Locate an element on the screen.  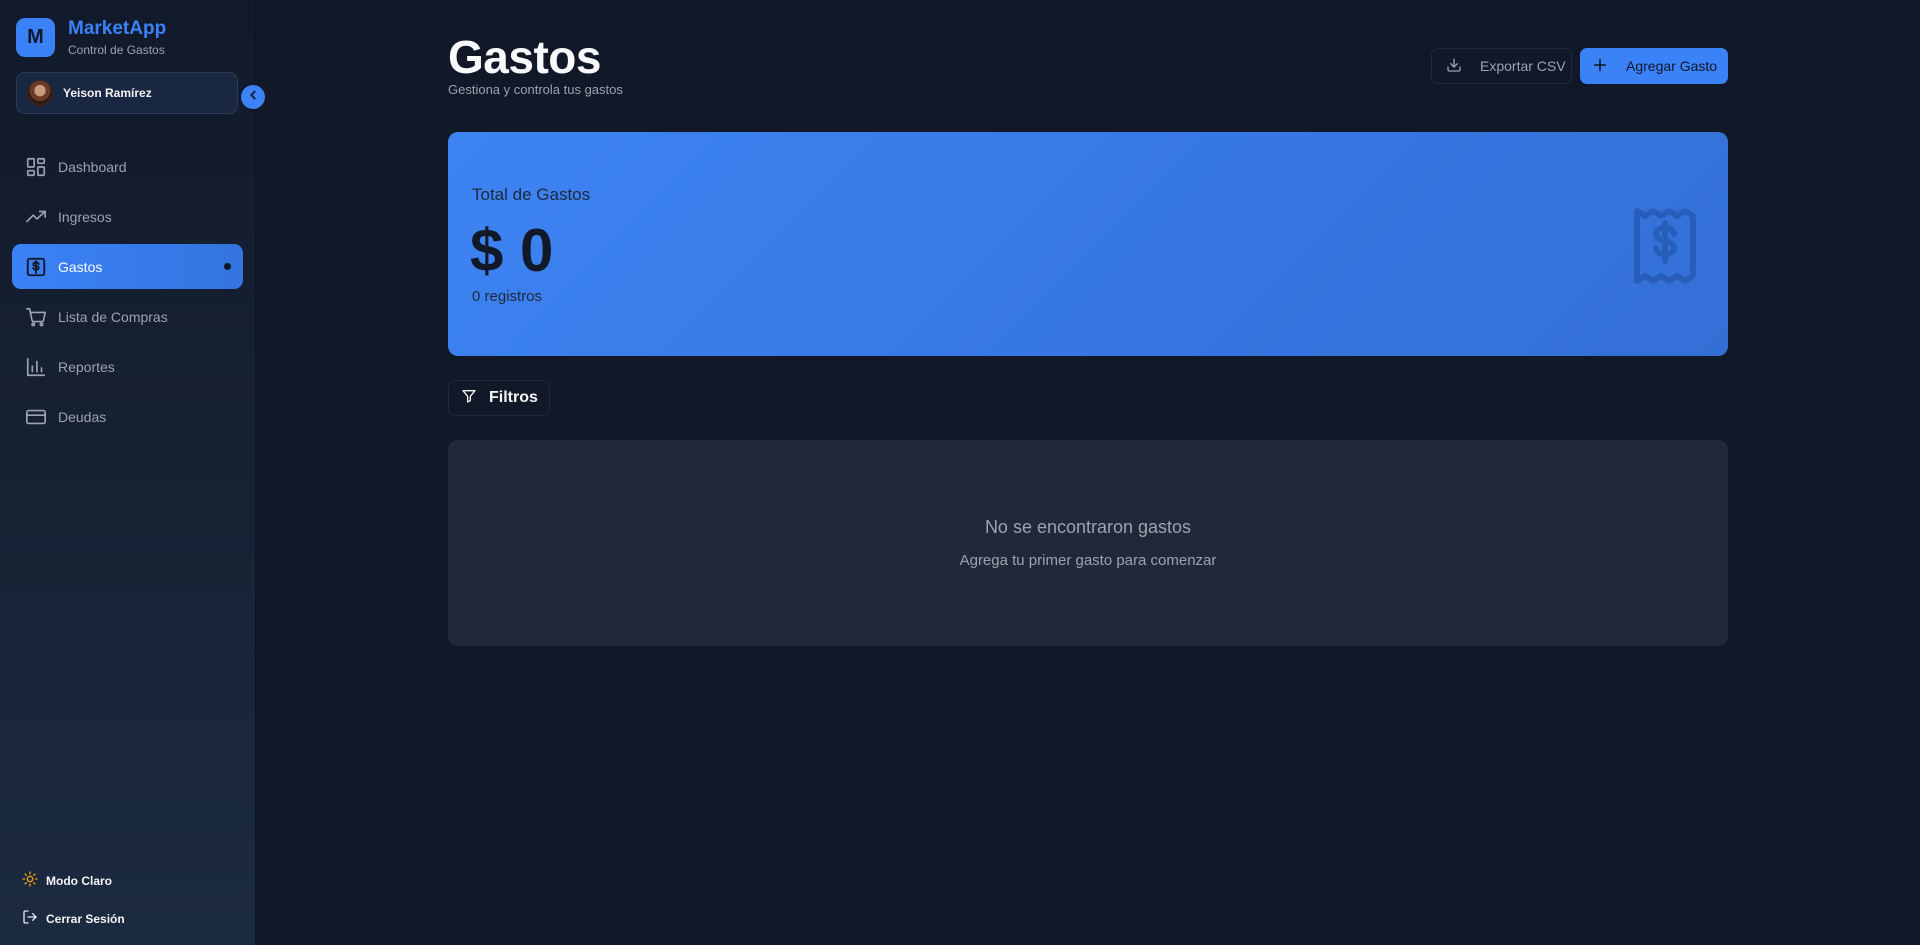
credit-card-icon is located at coordinates (36, 417).